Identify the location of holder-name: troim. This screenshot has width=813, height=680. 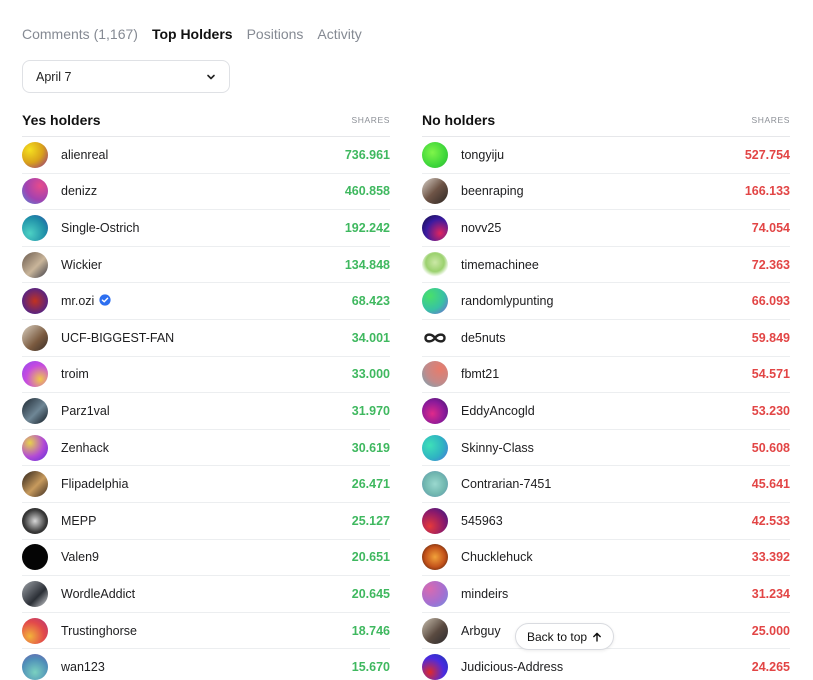
(206, 374).